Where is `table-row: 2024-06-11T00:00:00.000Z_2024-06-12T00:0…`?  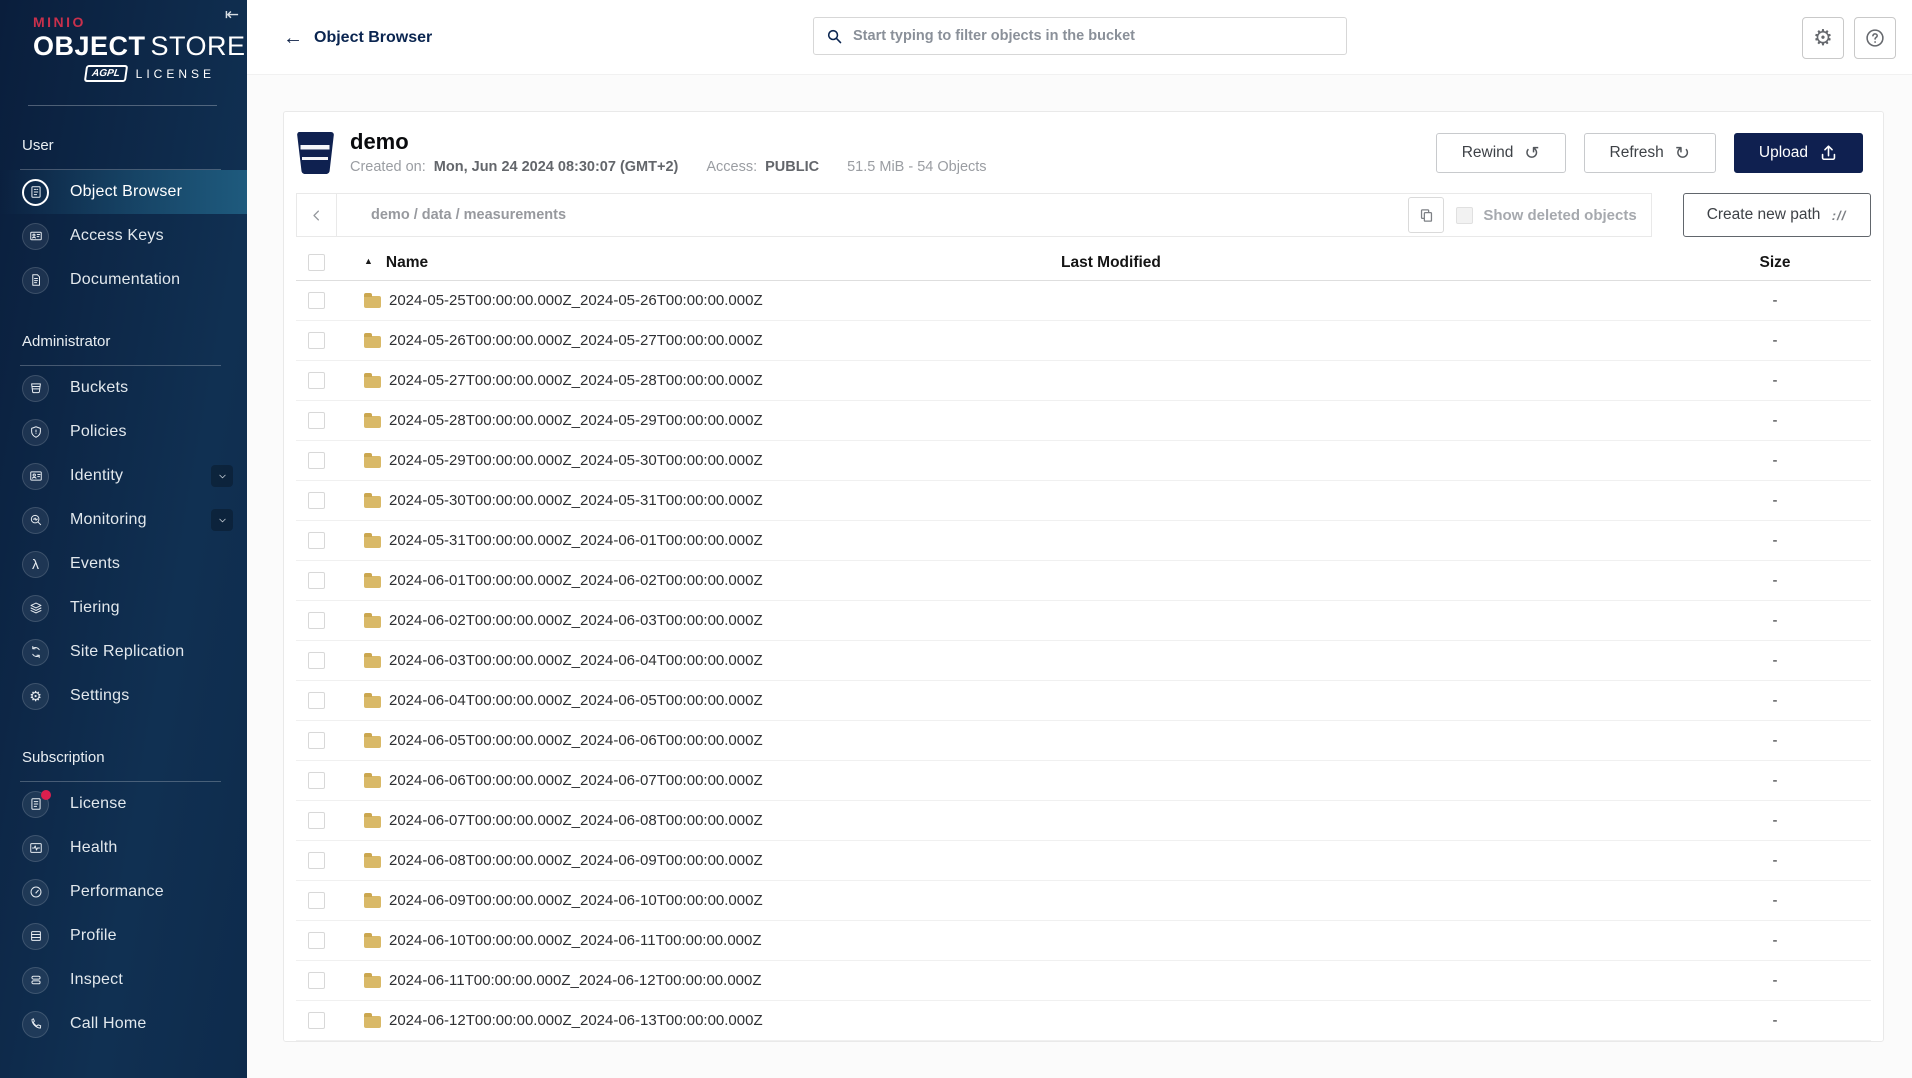 table-row: 2024-06-11T00:00:00.000Z_2024-06-12T00:0… is located at coordinates (1083, 981).